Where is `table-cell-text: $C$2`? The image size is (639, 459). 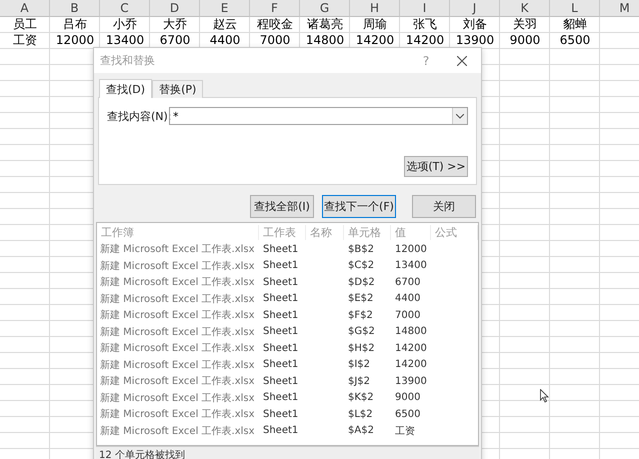
table-cell-text: $C$2 is located at coordinates (361, 266).